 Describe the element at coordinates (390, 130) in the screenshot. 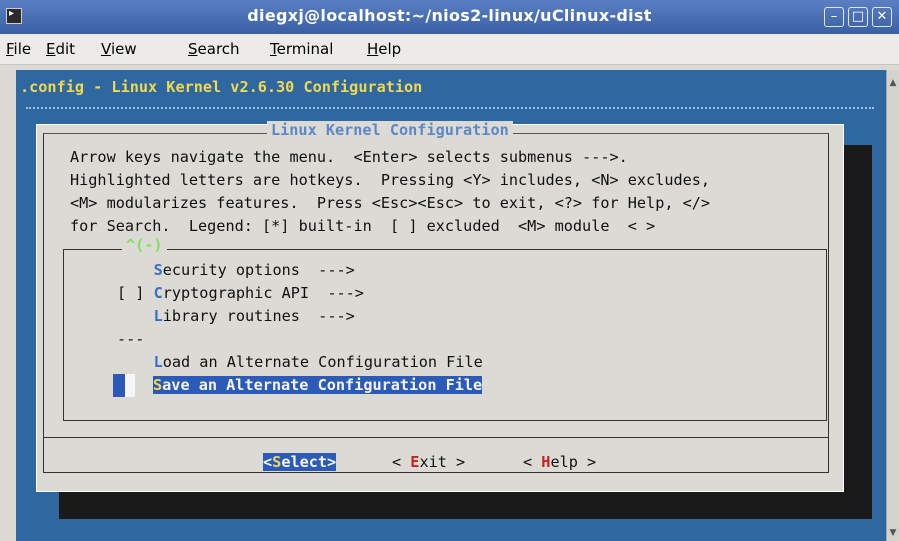

I see `dialog-title: Linux Kernel Configuration` at that location.